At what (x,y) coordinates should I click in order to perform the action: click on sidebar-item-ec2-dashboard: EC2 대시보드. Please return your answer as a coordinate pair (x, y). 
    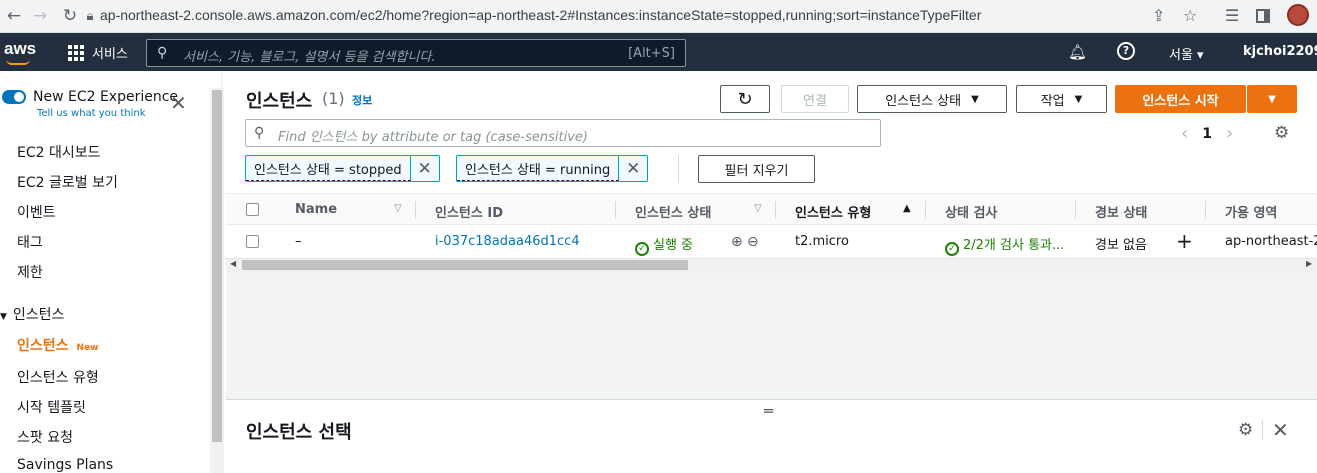
    Looking at the image, I should click on (59, 152).